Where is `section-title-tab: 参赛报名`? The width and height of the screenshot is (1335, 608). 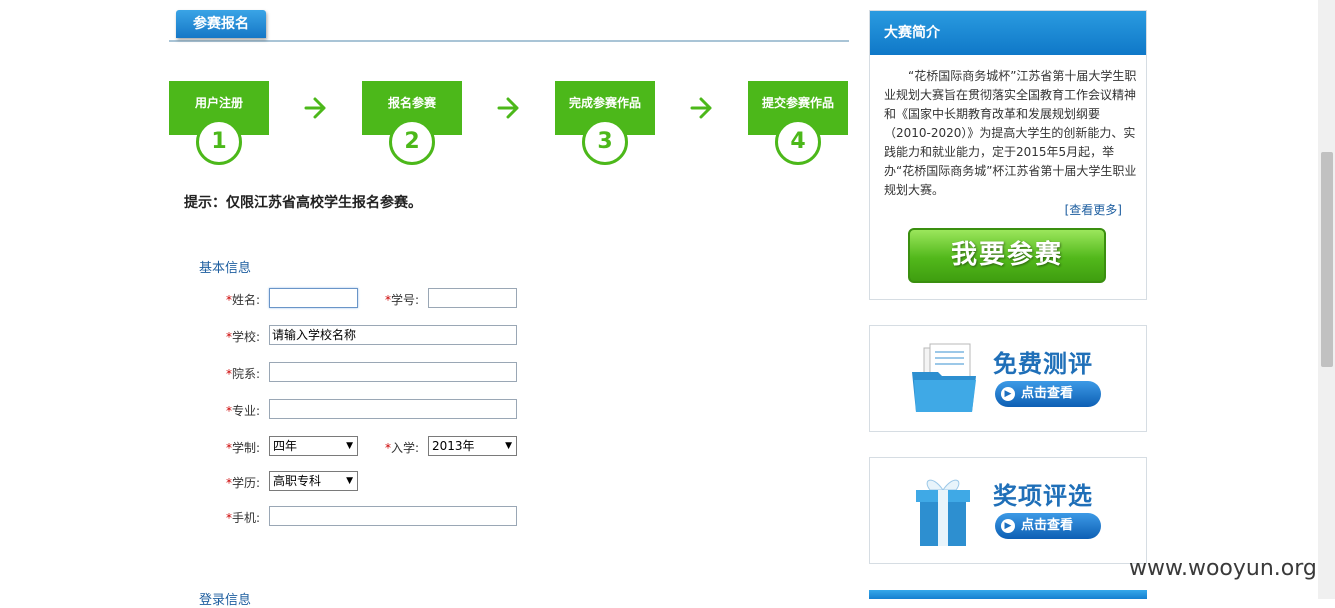 section-title-tab: 参赛报名 is located at coordinates (221, 24).